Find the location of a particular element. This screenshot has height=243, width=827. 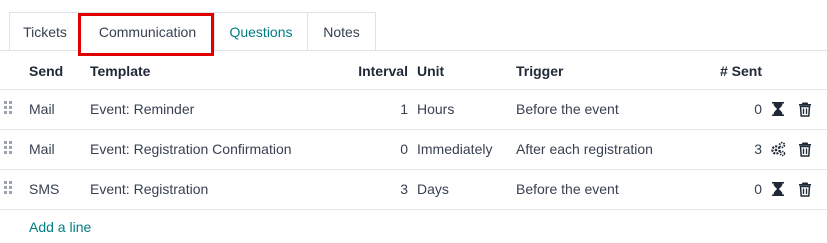

tab-communication: Communication is located at coordinates (147, 32).